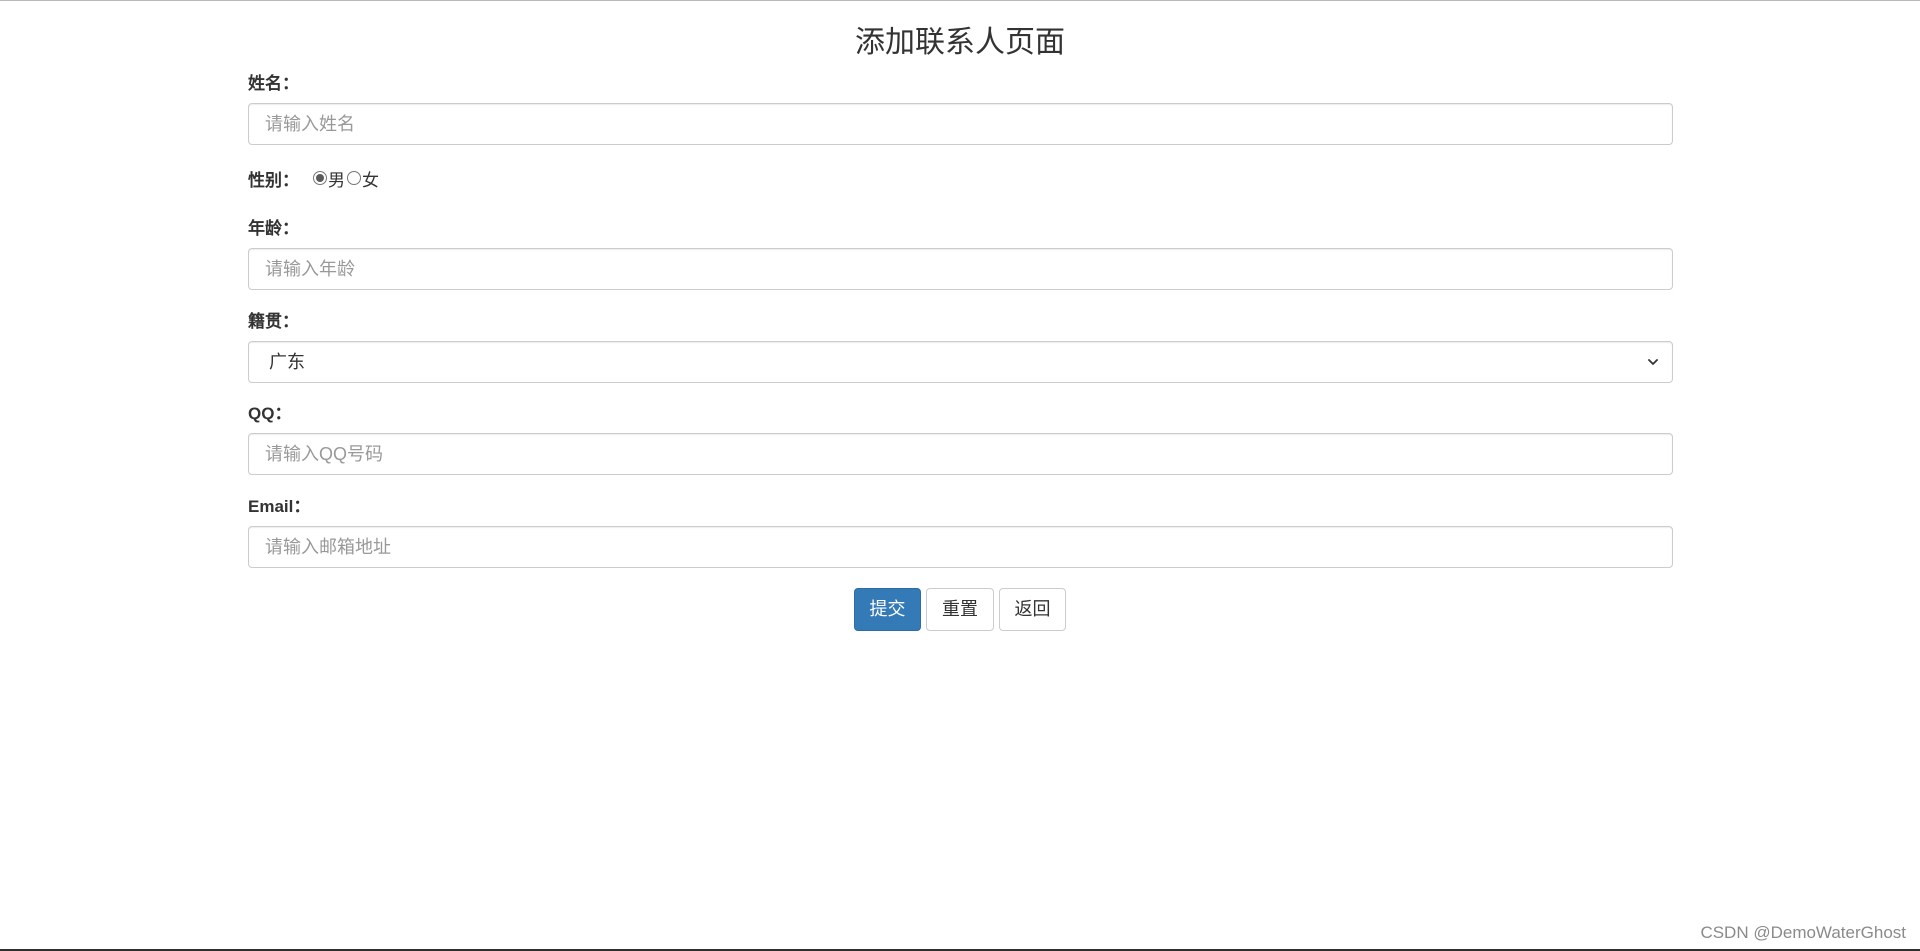 This screenshot has width=1920, height=951. Describe the element at coordinates (273, 83) in the screenshot. I see `name-label: 姓名：` at that location.